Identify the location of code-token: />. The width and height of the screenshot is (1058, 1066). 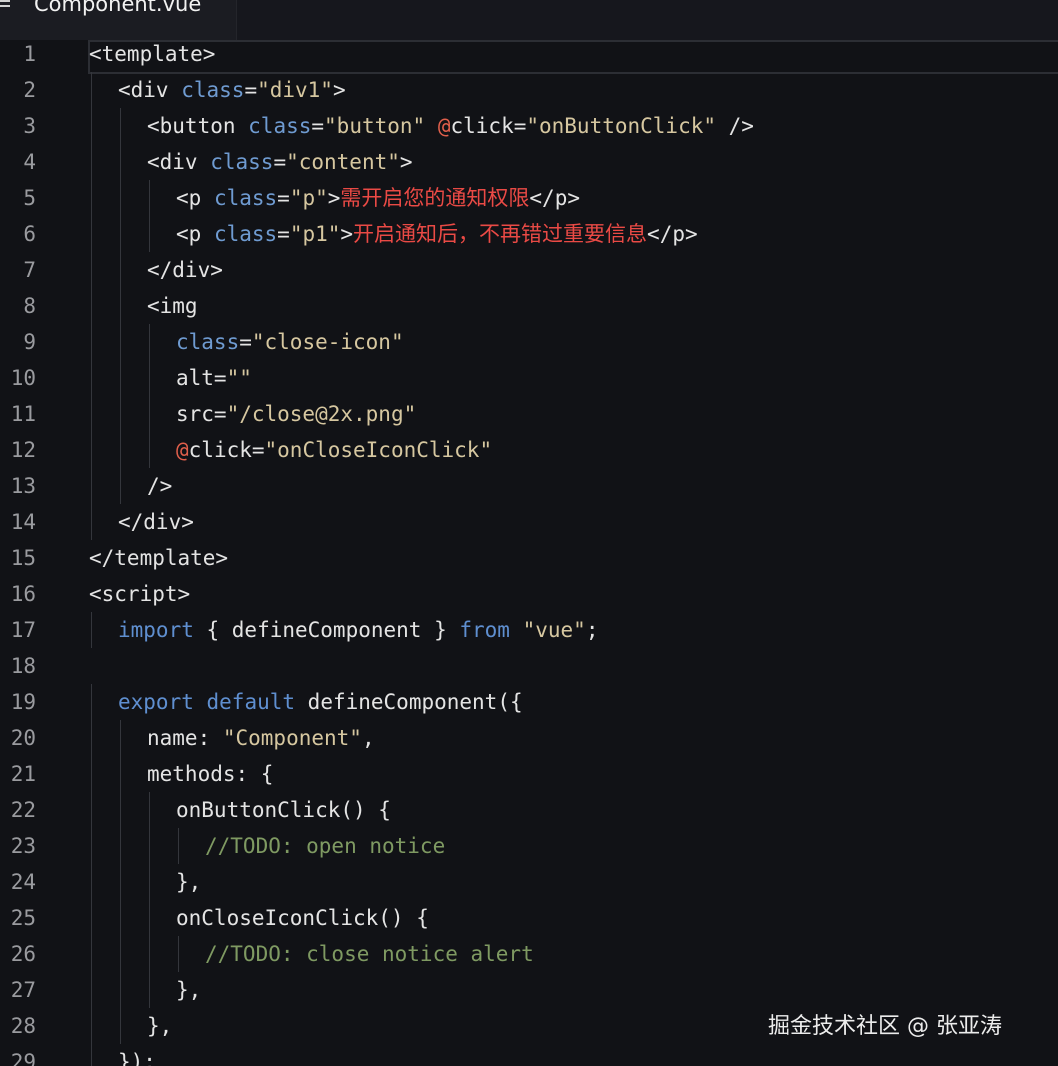
(160, 486).